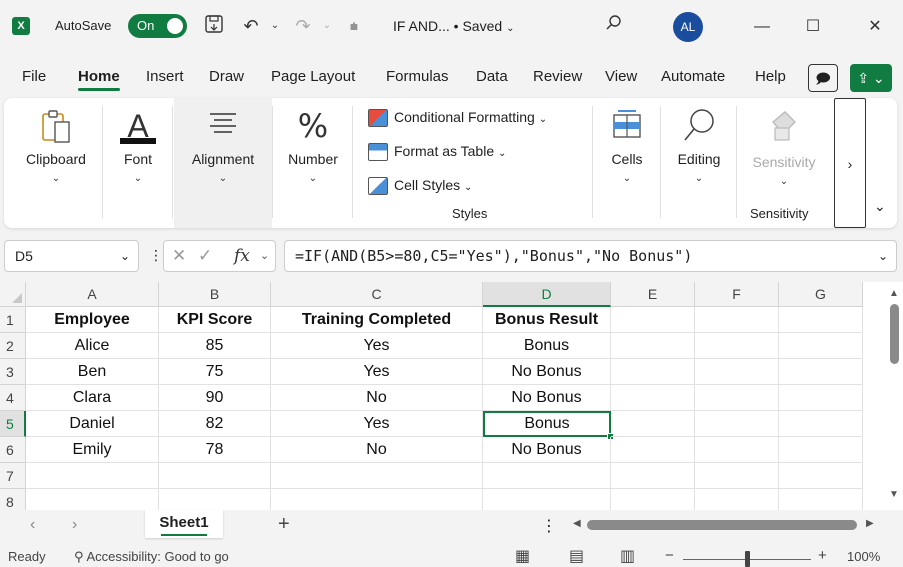  I want to click on cell-d1: Bonus Result, so click(547, 320).